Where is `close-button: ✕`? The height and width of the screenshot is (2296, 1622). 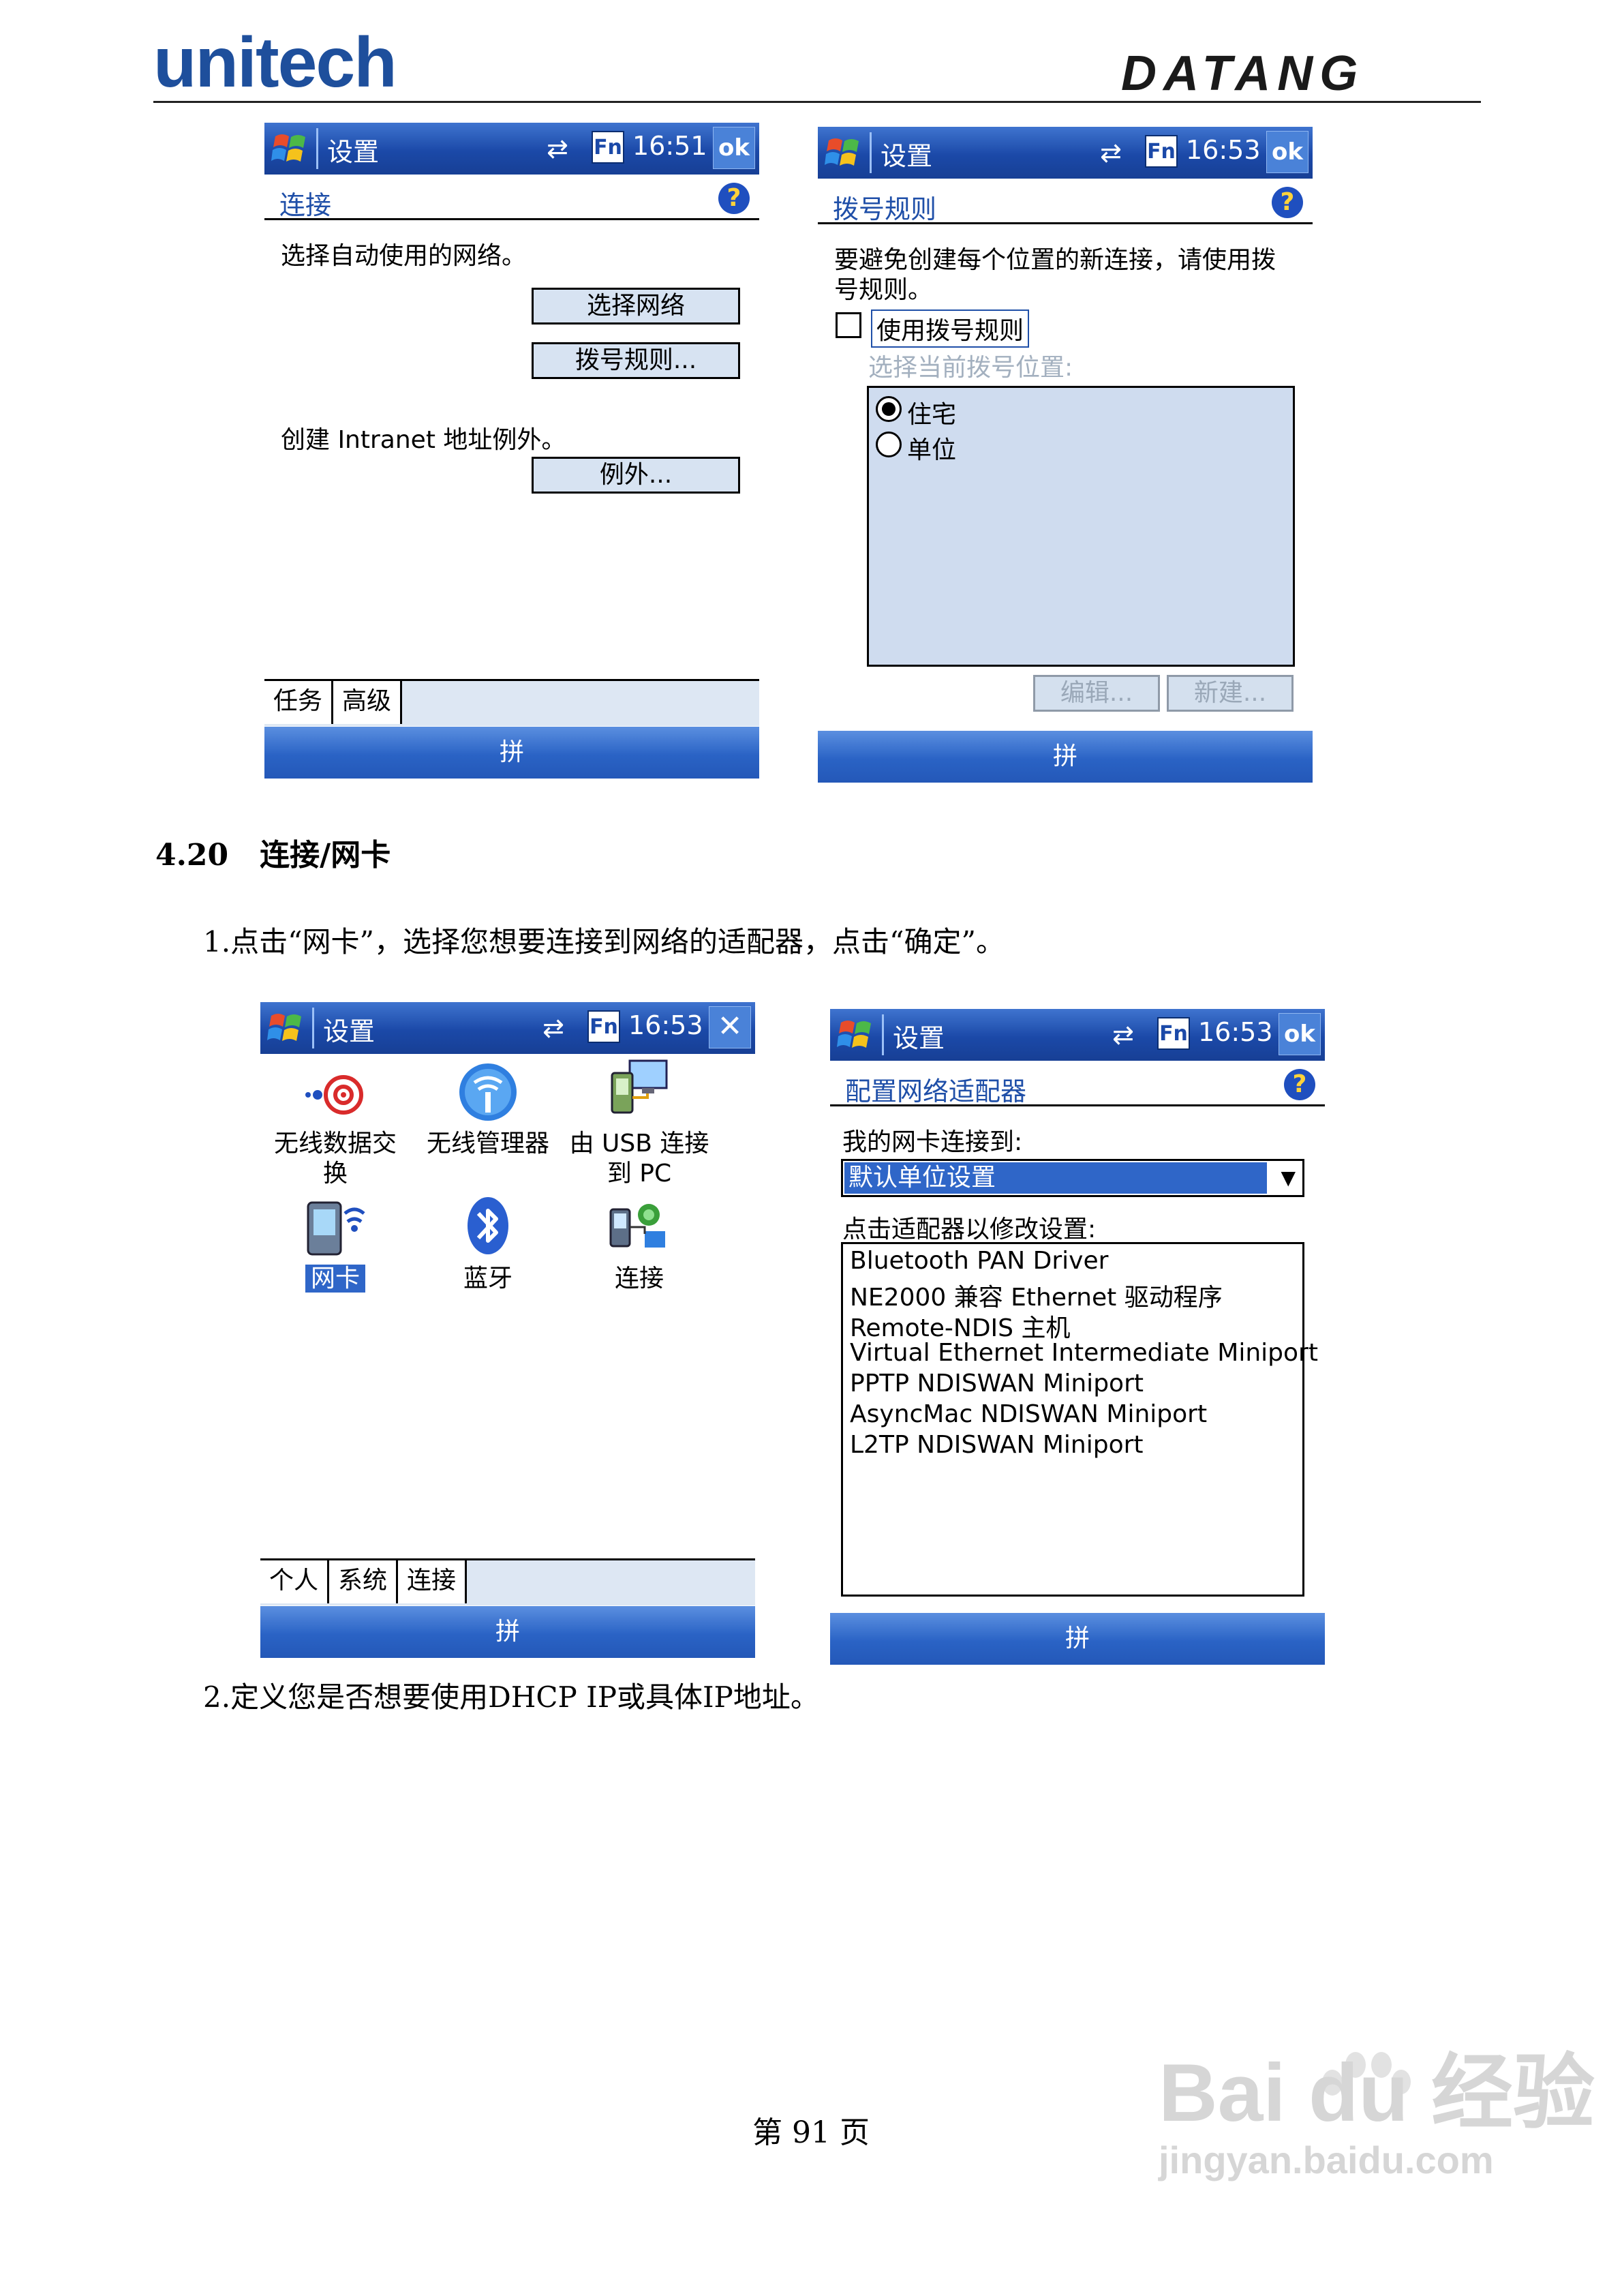 close-button: ✕ is located at coordinates (730, 1027).